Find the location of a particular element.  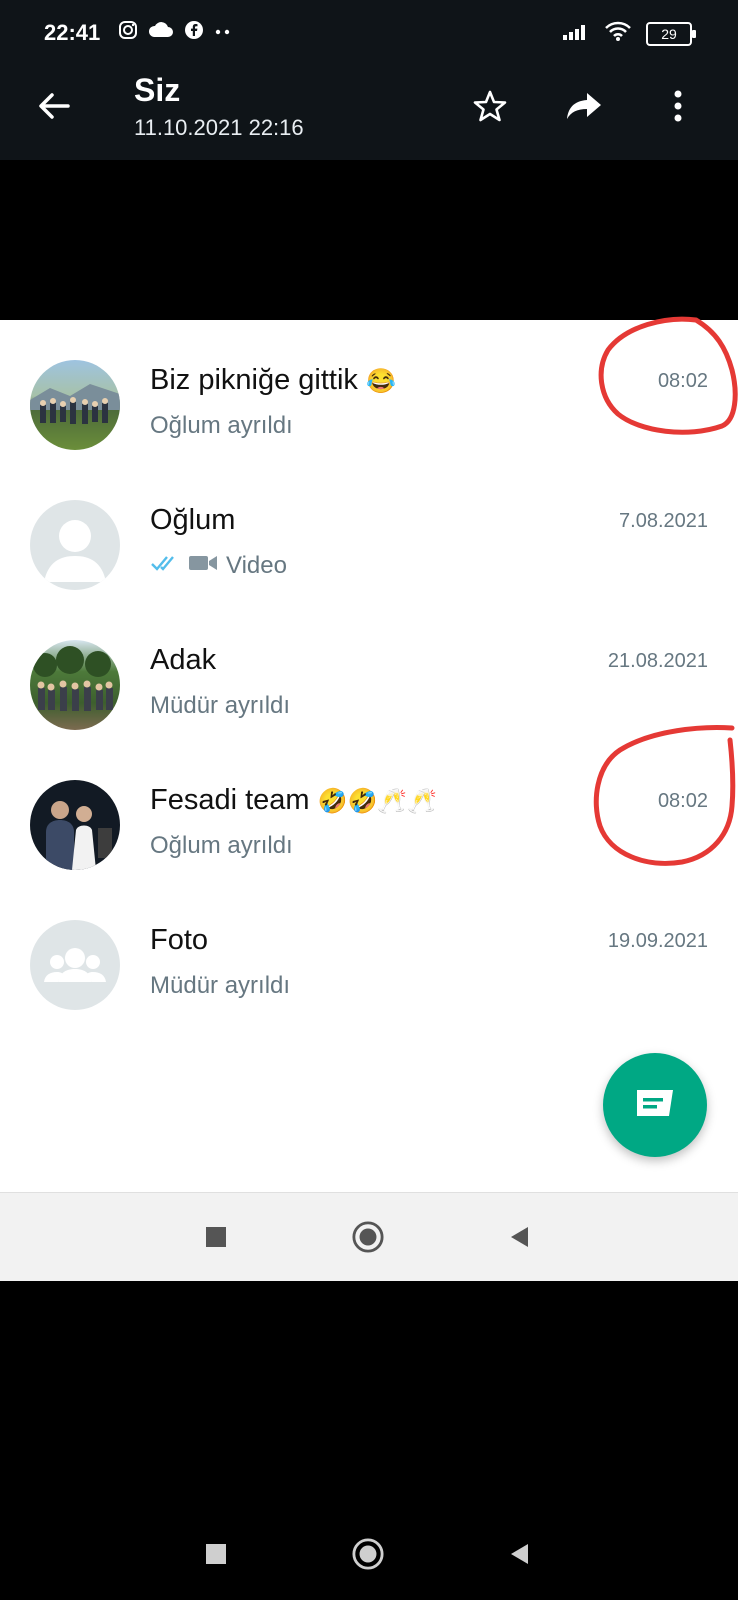

navigation-bar is located at coordinates (369, 1236).